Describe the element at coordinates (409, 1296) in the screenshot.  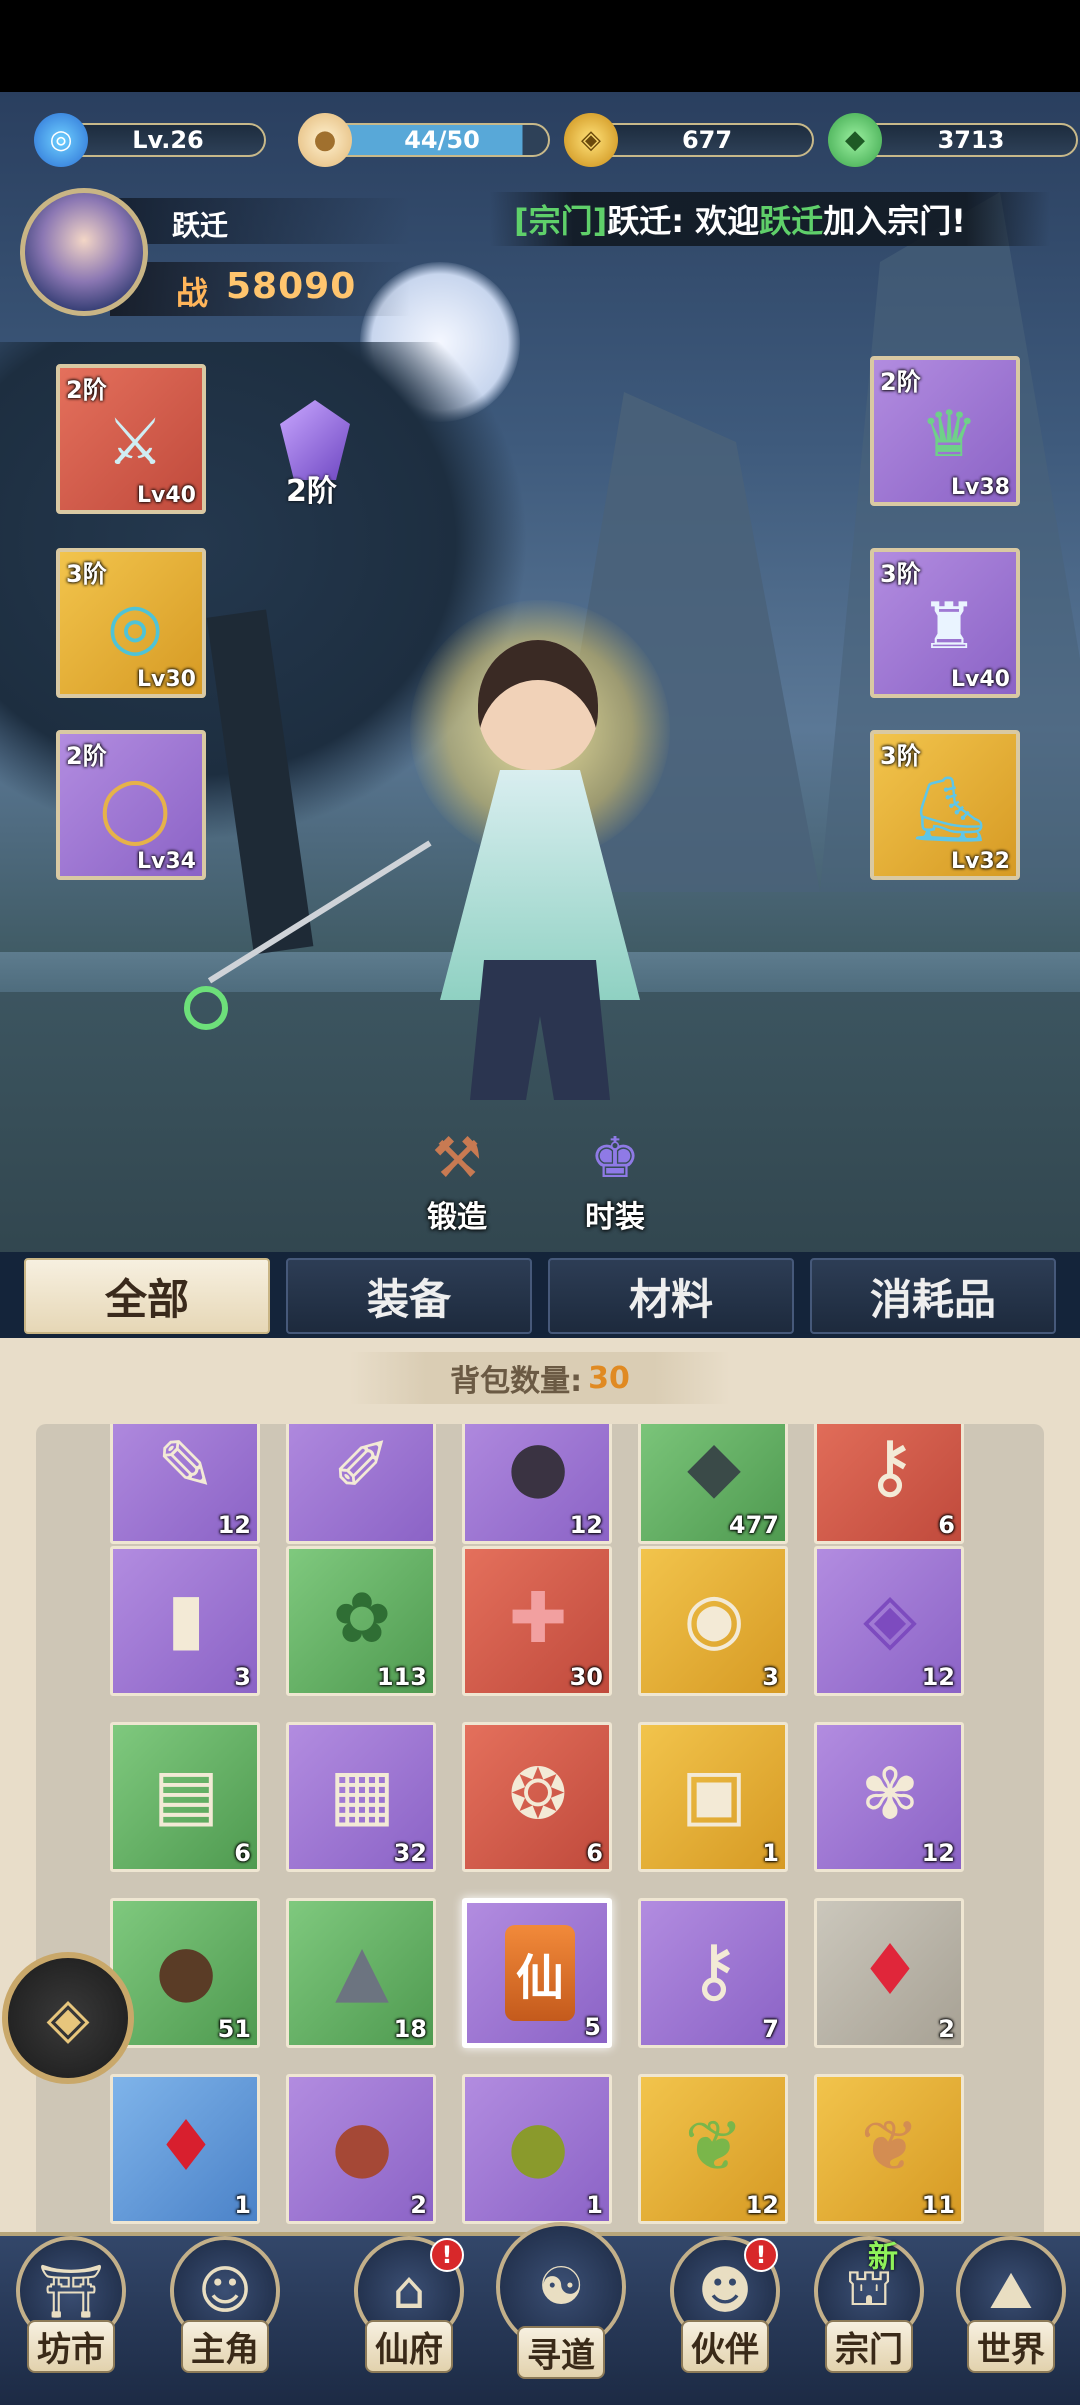
I see `tab-equipment: 装备` at that location.